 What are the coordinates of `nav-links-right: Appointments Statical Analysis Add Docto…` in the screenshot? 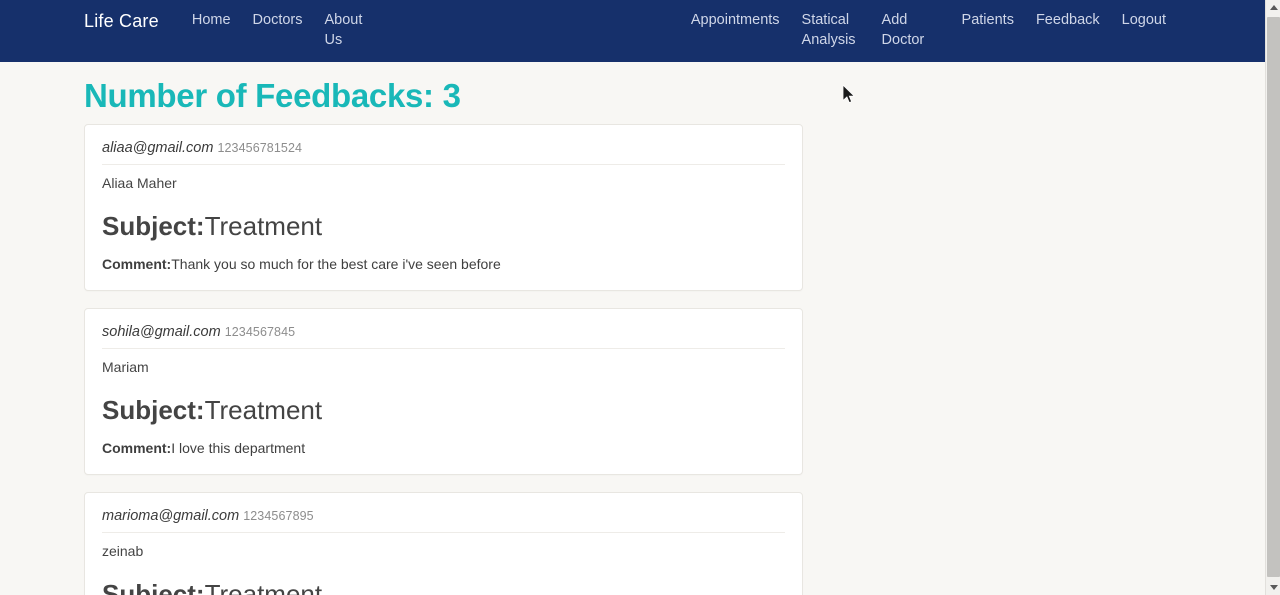 It's located at (928, 30).